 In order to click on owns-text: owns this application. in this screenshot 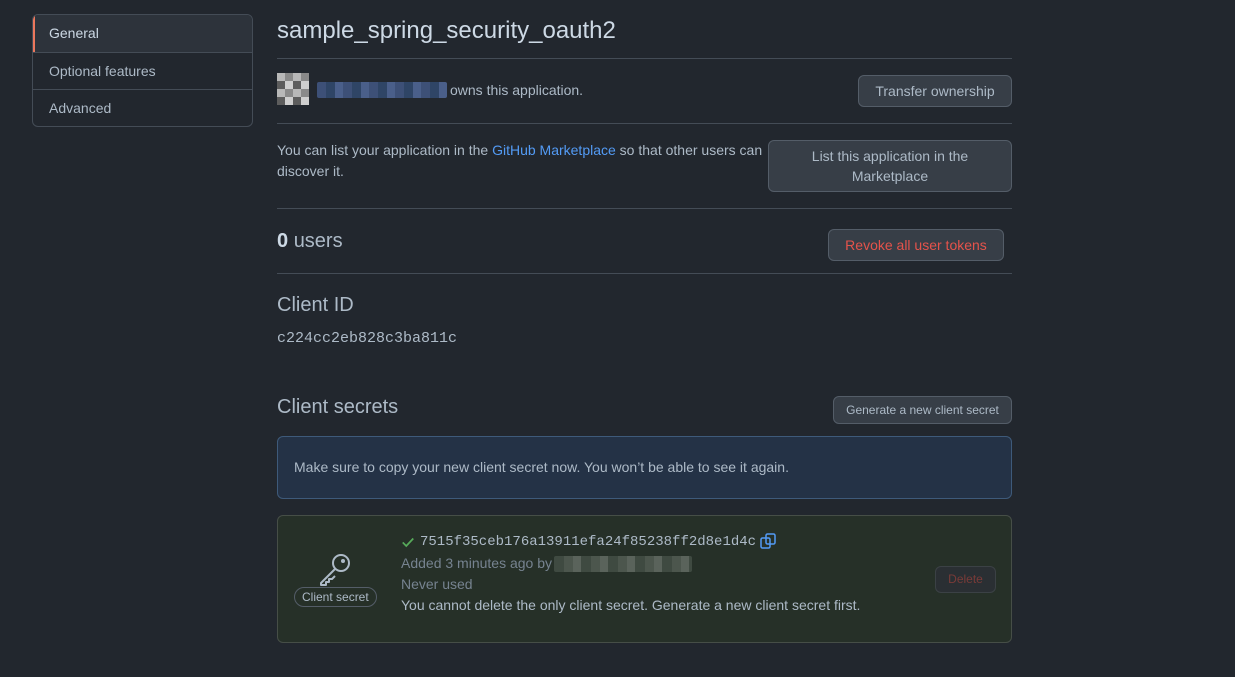, I will do `click(517, 90)`.